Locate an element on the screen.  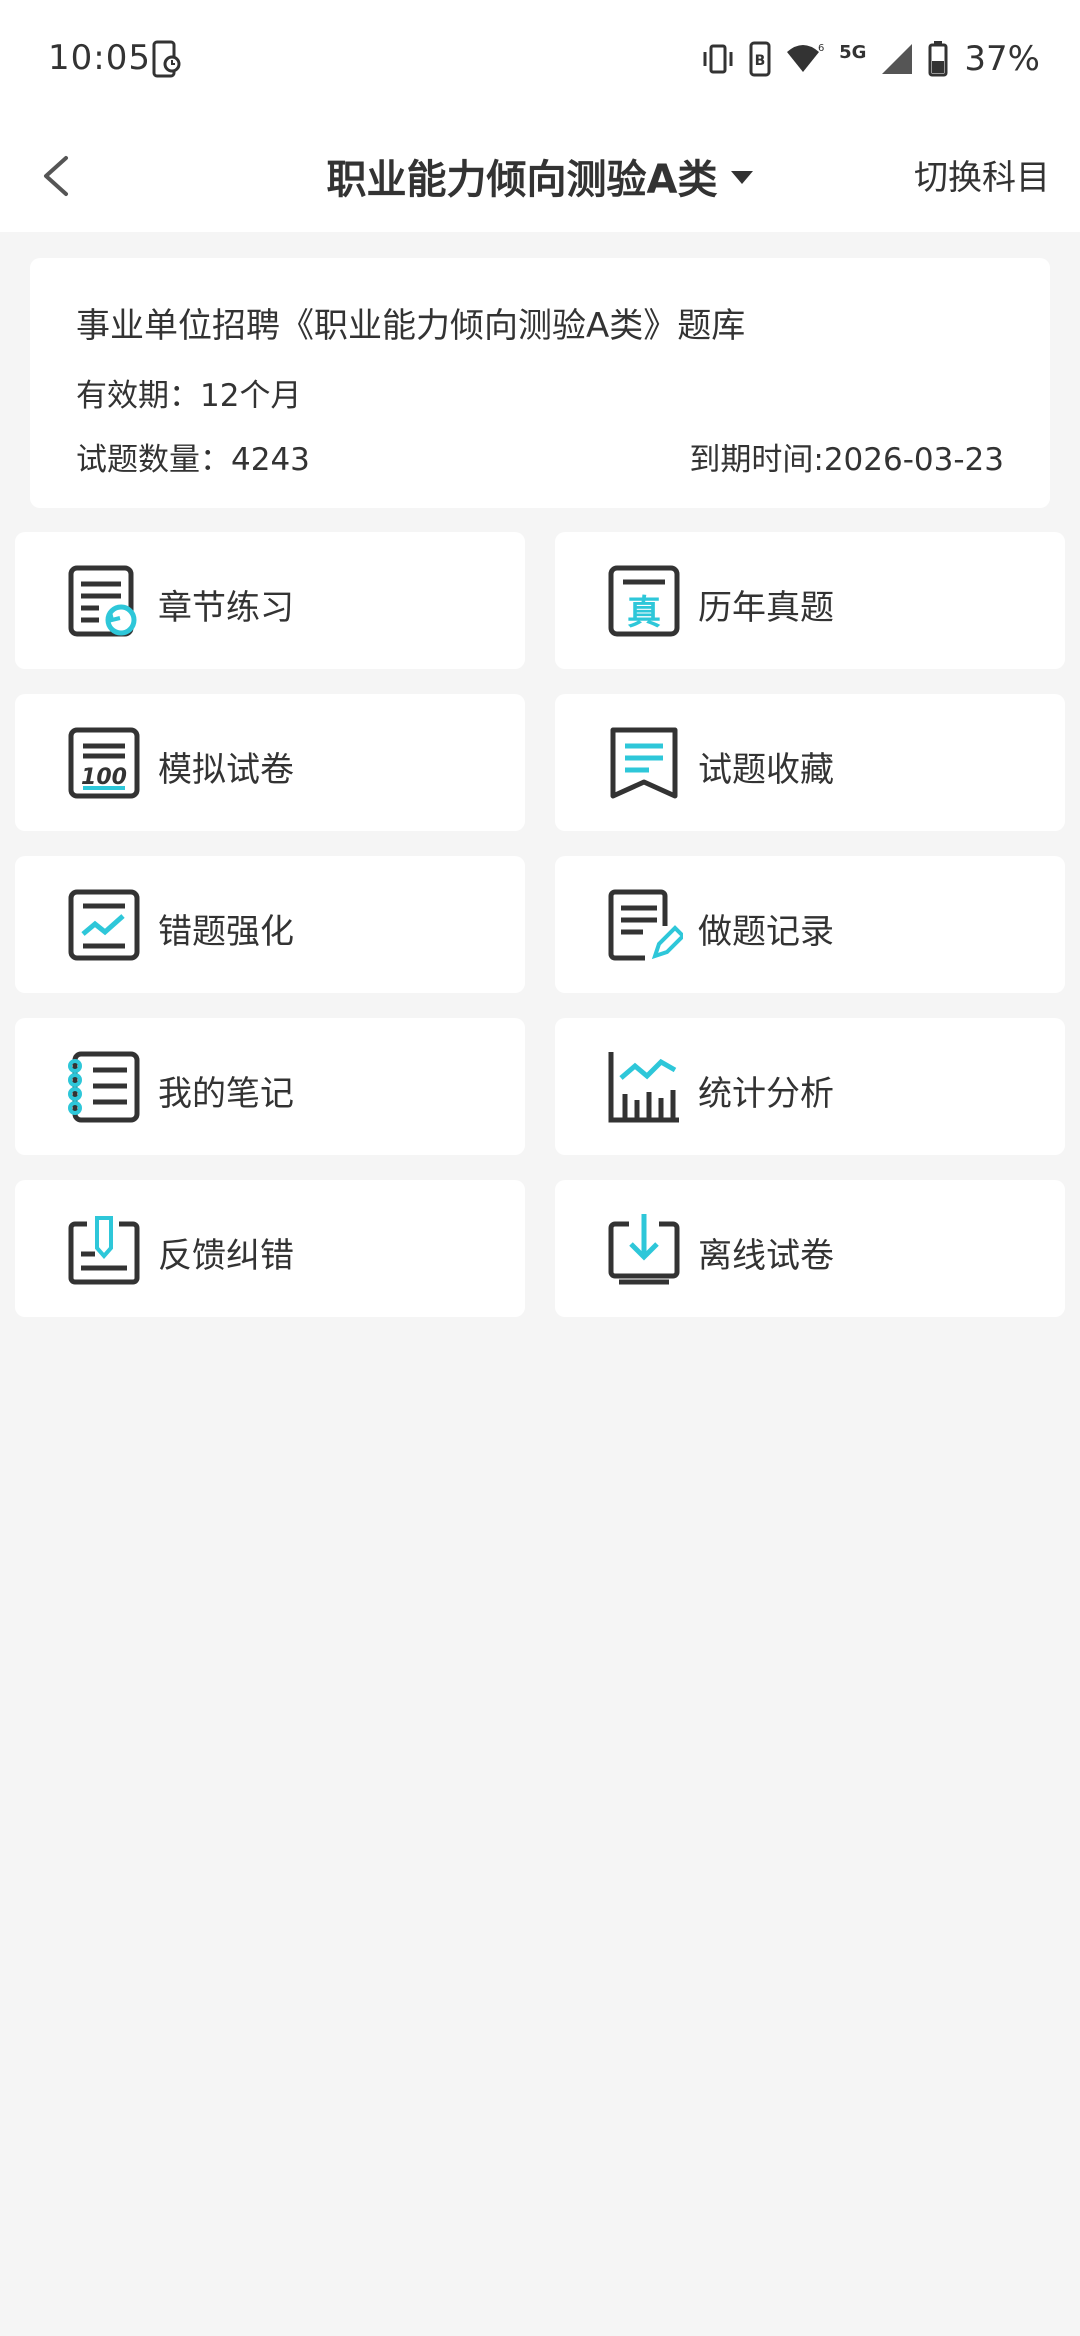
menu-label: 反馈纠错 is located at coordinates (226, 1256).